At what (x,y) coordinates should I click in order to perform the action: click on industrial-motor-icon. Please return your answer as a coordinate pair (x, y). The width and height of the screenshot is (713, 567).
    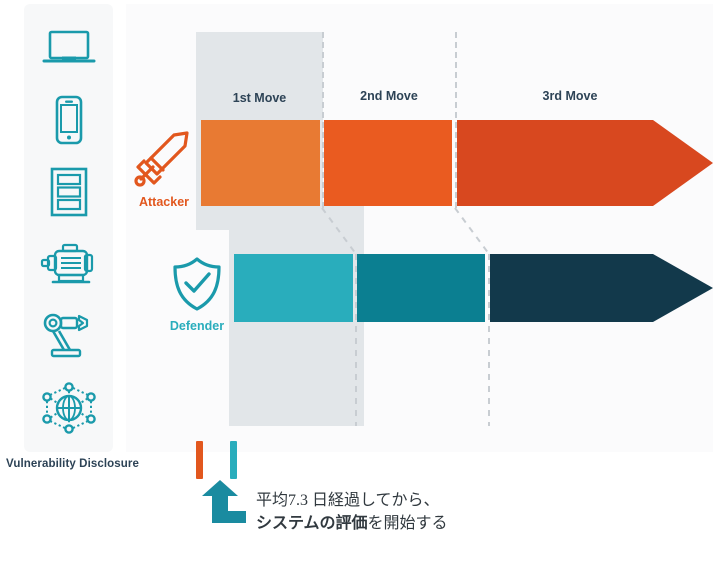
    Looking at the image, I should click on (69, 264).